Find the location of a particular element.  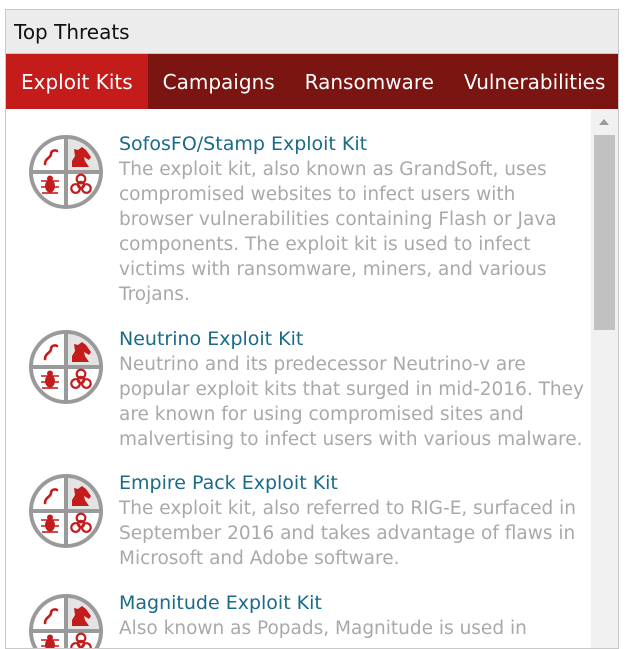

widget-header: Top Threats is located at coordinates (312, 32).